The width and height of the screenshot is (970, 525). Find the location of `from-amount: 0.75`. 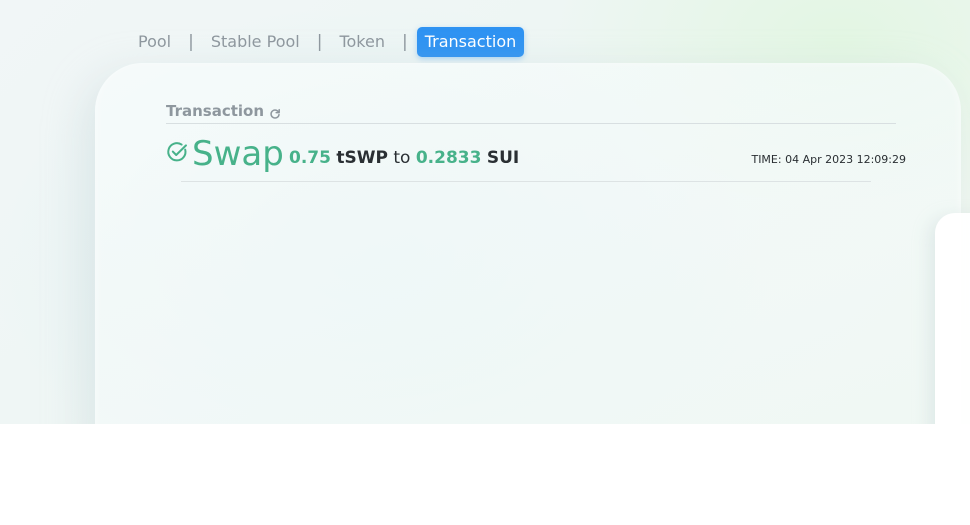

from-amount: 0.75 is located at coordinates (310, 158).